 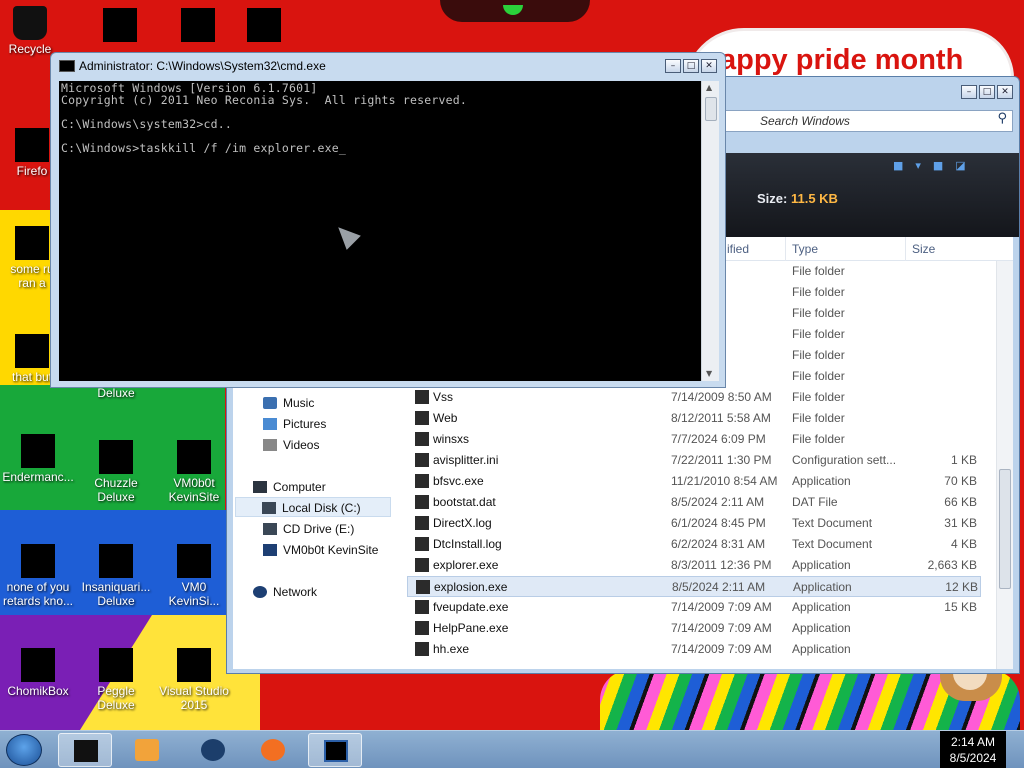 I want to click on desktop-icon-insaniquarium: Insaniquari... Deluxe, so click(x=116, y=576).